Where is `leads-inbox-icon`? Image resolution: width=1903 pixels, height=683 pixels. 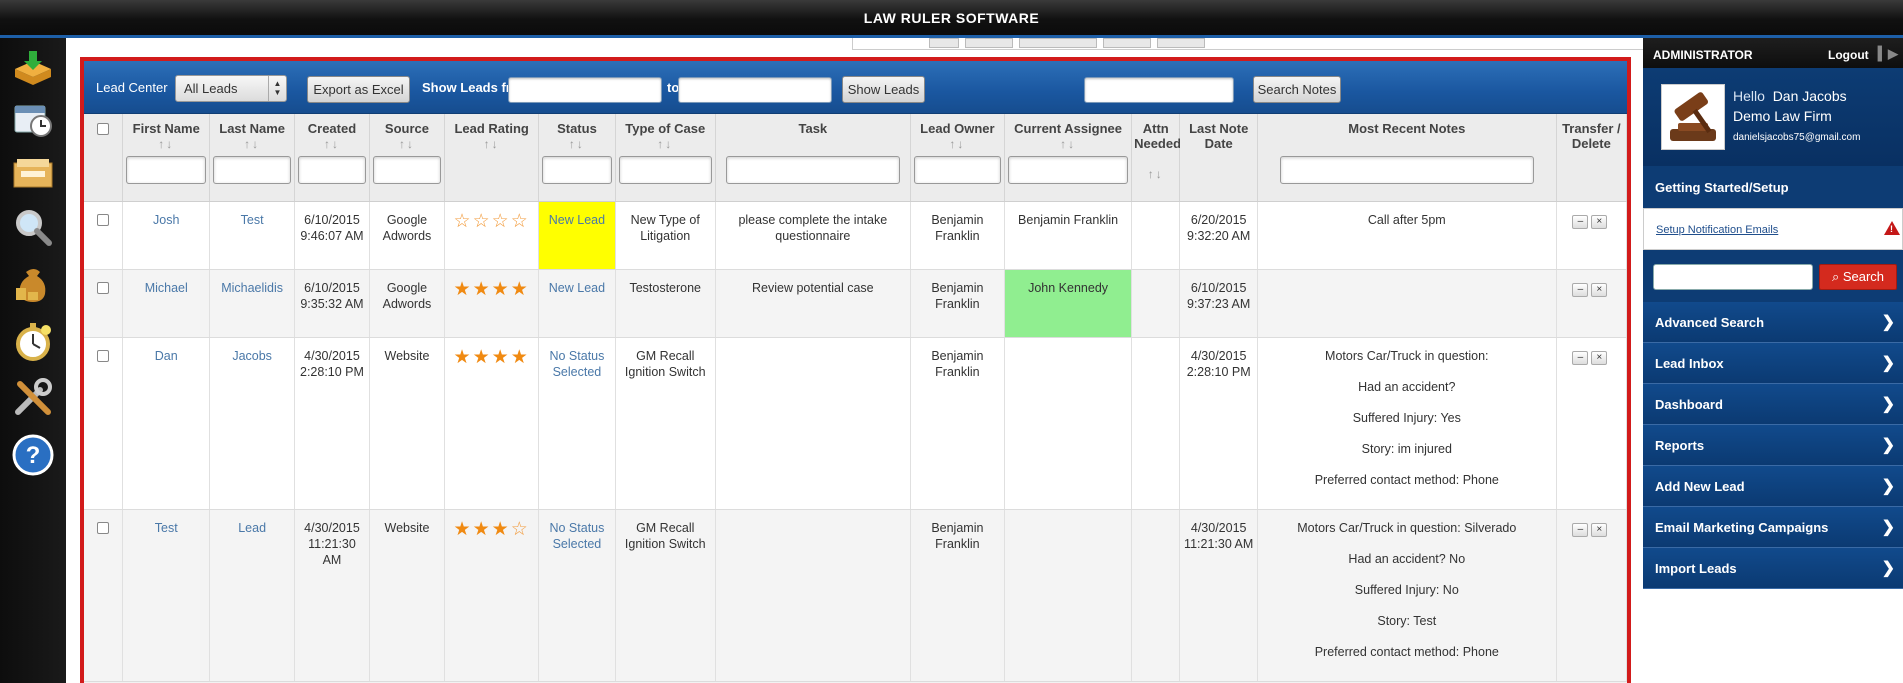
leads-inbox-icon is located at coordinates (33, 67).